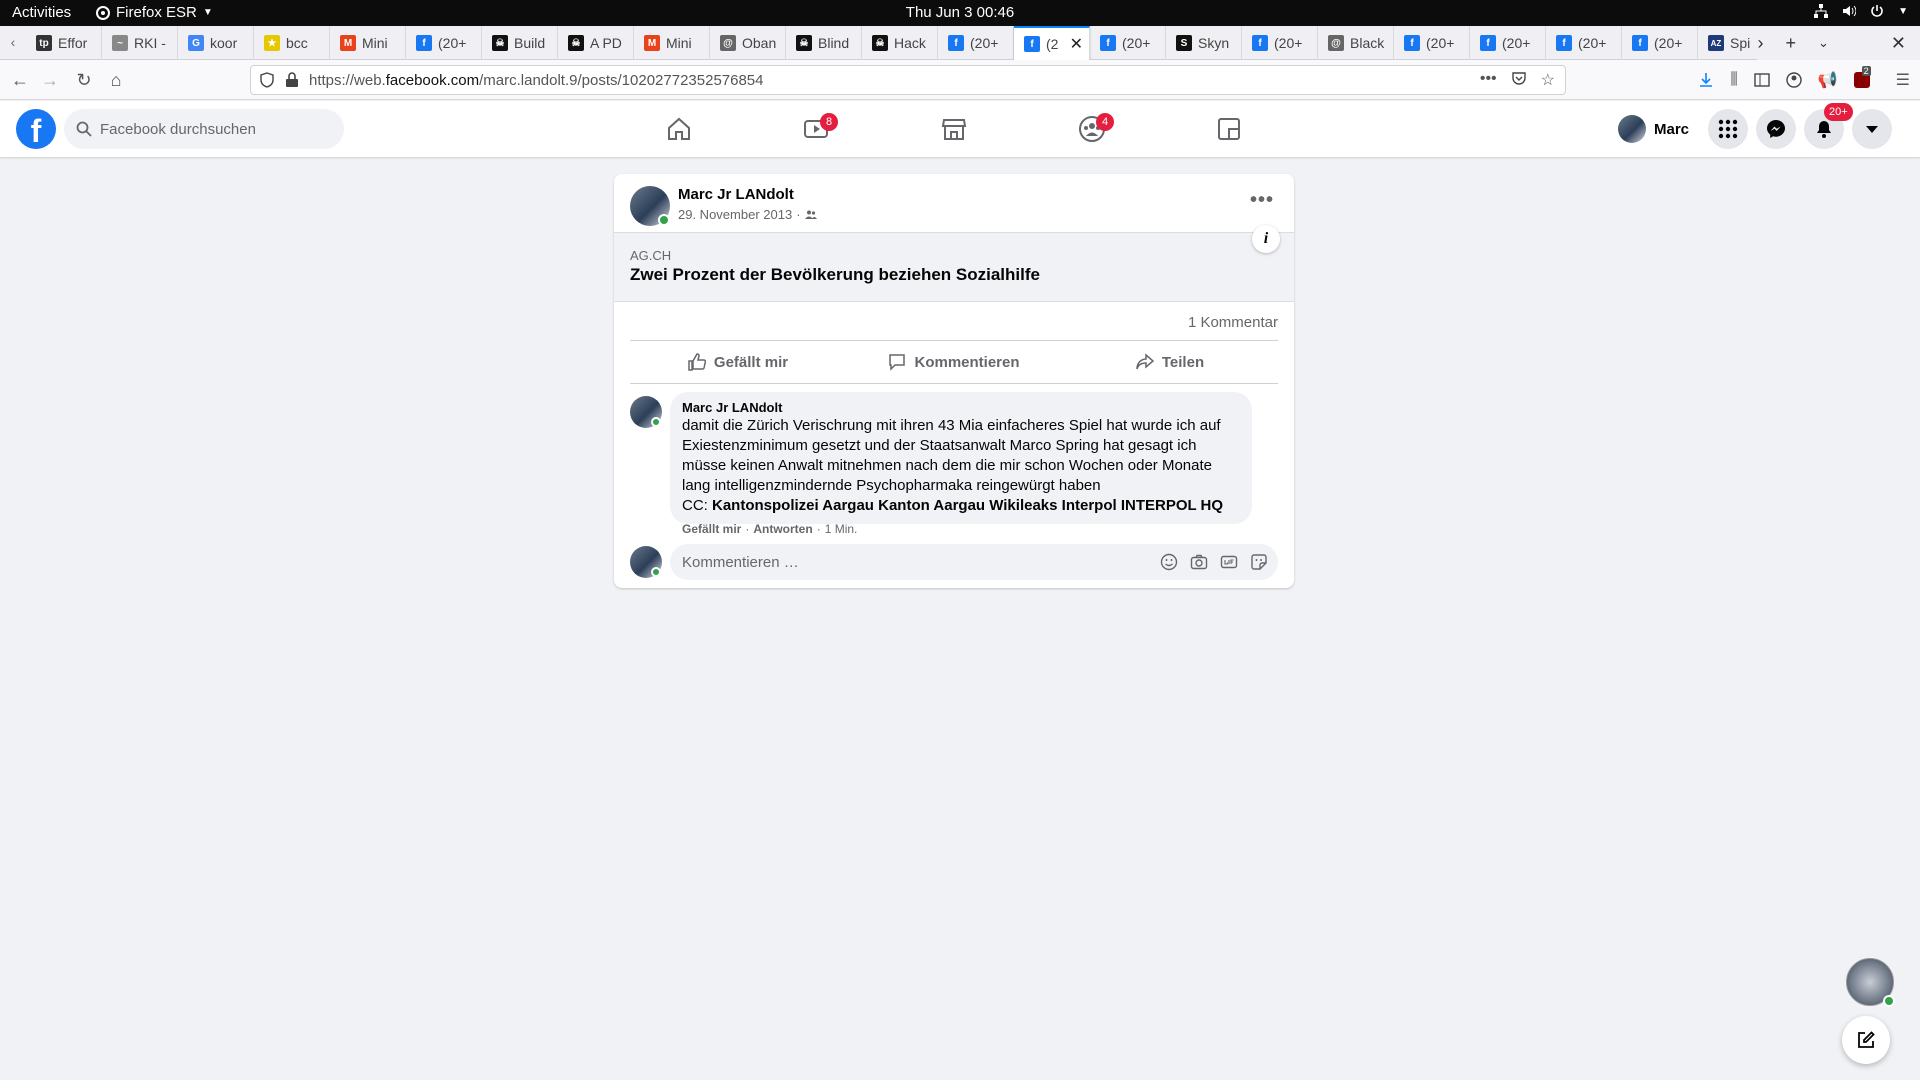  What do you see at coordinates (1861, 11) in the screenshot?
I see `system-tray: ▼` at bounding box center [1861, 11].